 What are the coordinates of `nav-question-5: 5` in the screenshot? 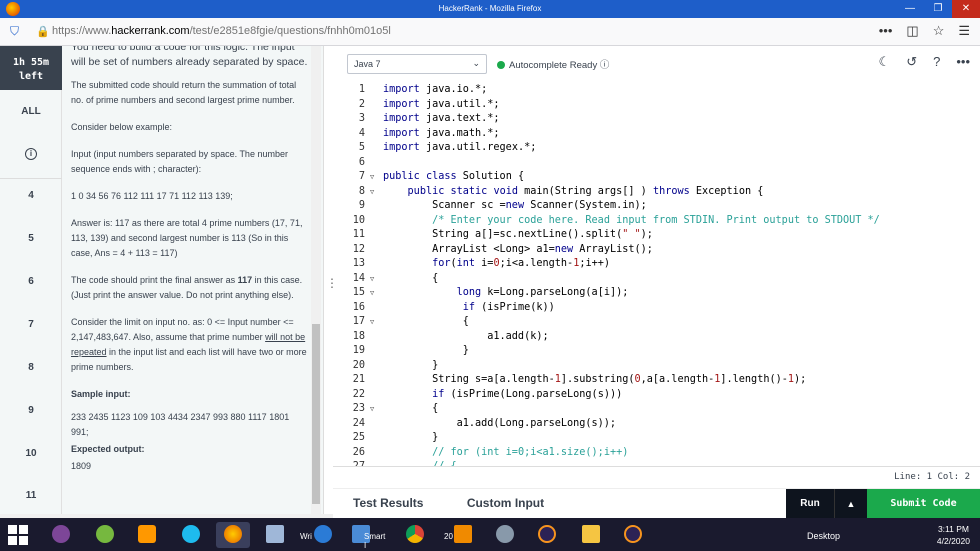 It's located at (31, 238).